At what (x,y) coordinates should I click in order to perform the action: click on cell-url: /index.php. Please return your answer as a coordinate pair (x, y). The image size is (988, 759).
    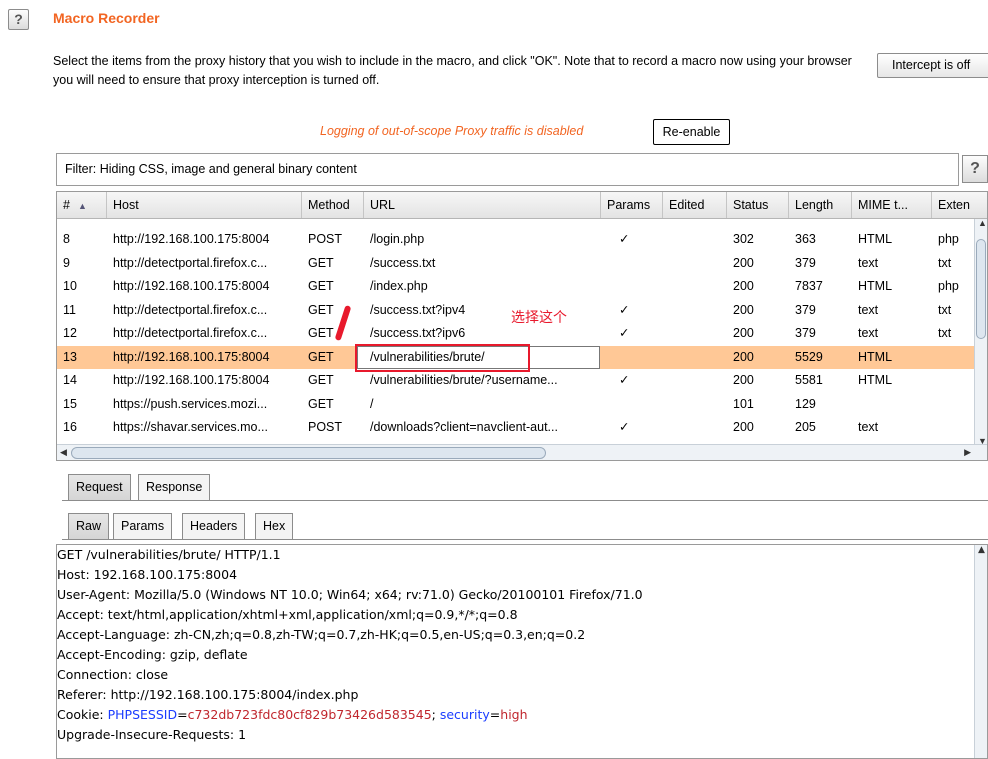
    Looking at the image, I should click on (399, 286).